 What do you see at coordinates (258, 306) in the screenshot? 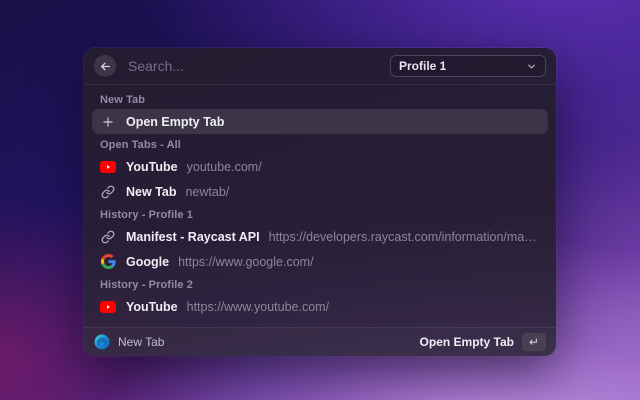
I see `item-subtitle: https://www.youtube.com/` at bounding box center [258, 306].